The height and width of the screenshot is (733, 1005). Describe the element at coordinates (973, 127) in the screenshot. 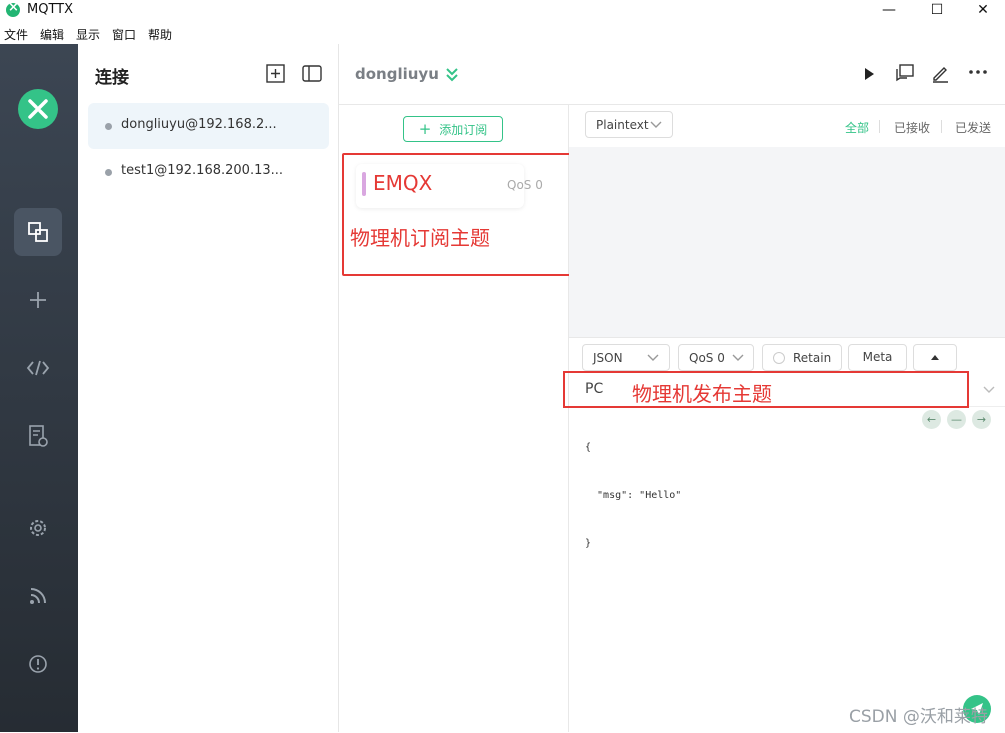

I see `filter-sent-tab: 已发送` at that location.